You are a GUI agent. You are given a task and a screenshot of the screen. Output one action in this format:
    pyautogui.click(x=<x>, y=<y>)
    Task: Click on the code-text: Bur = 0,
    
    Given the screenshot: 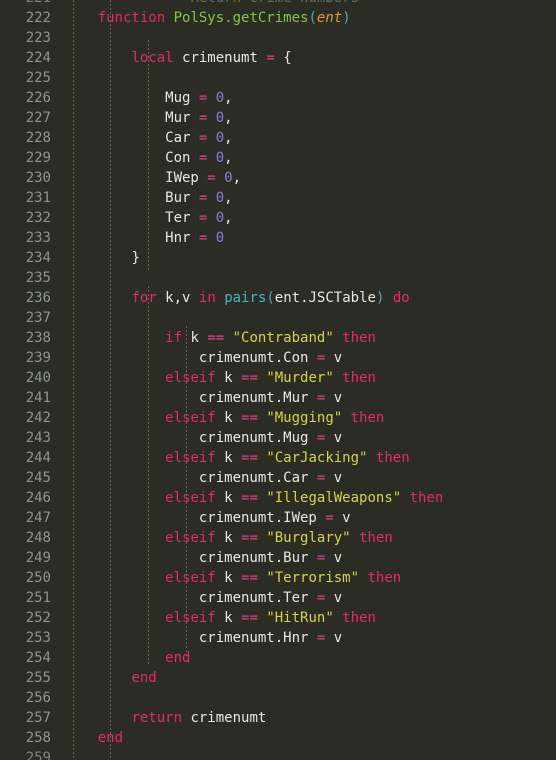 What is the action you would take?
    pyautogui.click(x=148, y=198)
    